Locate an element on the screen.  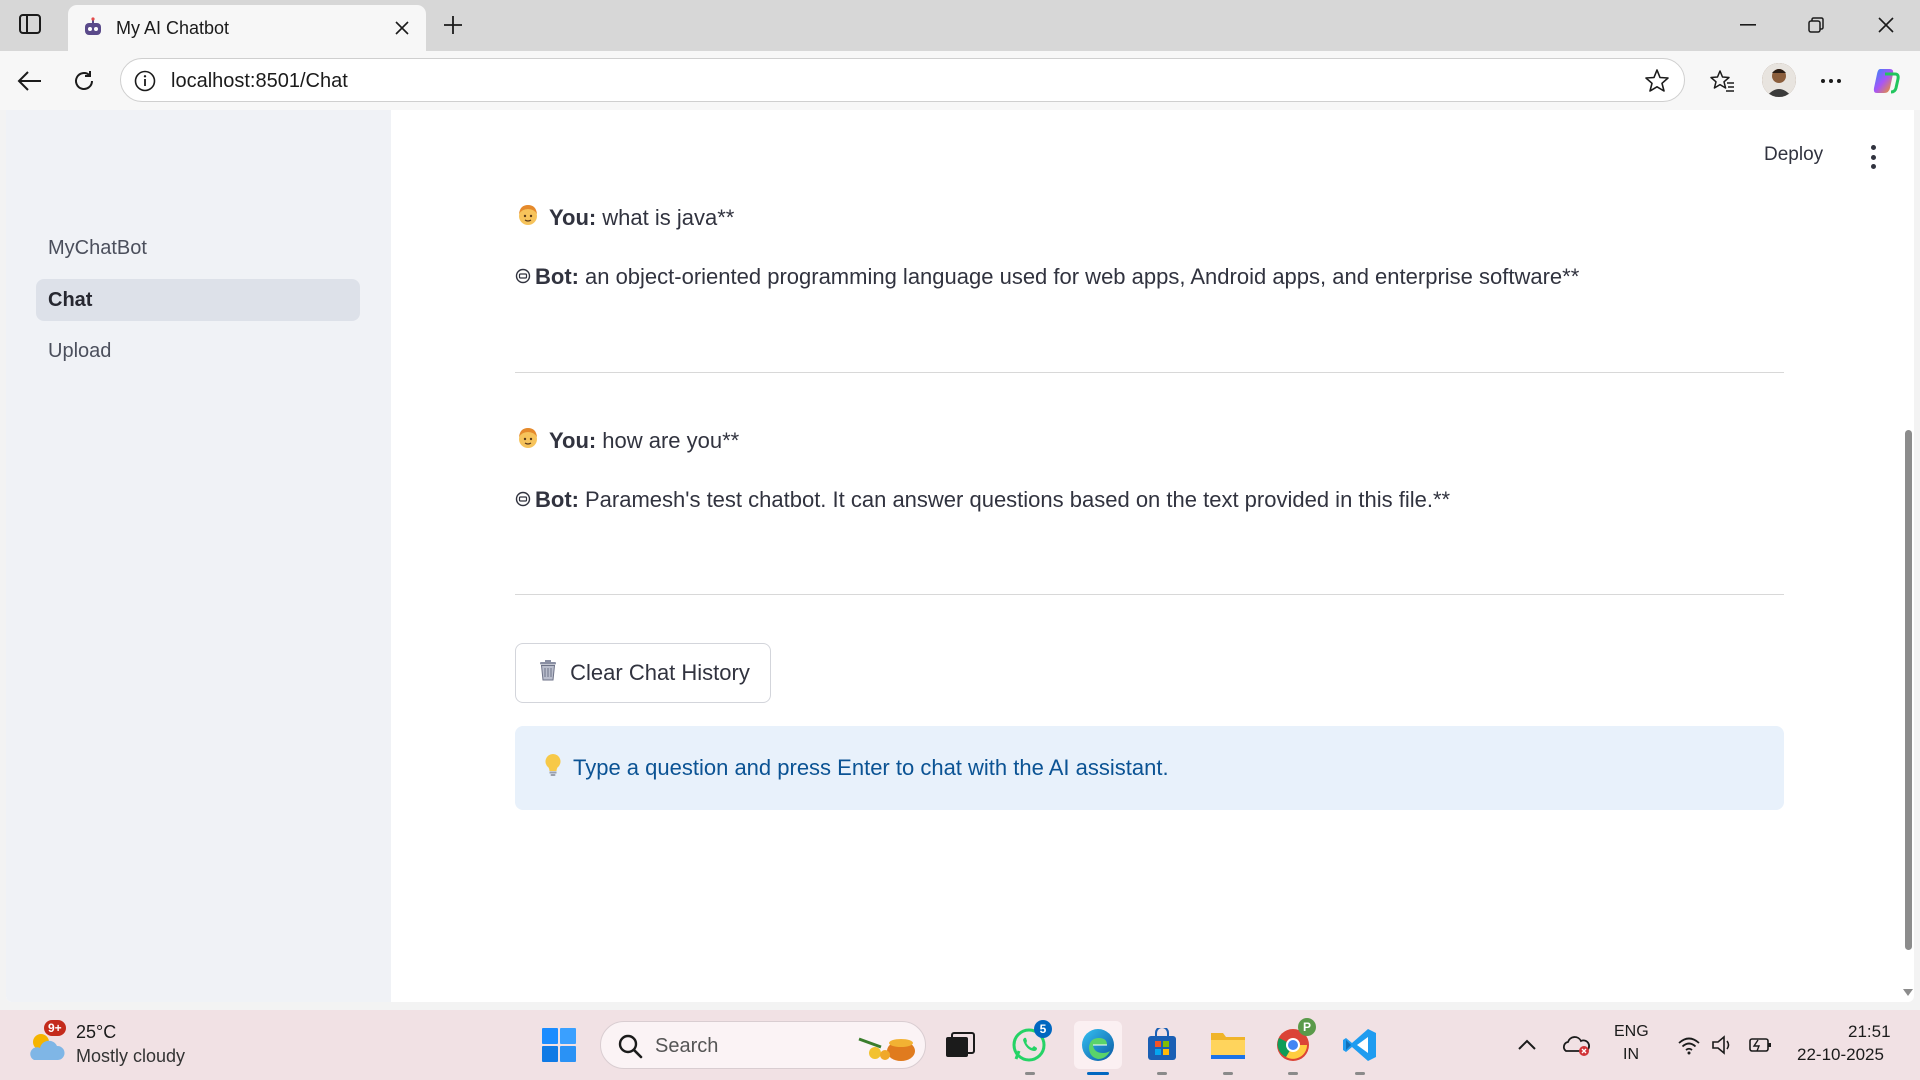
browser-toolbar: localhost:8501/Chat is located at coordinates (960, 80).